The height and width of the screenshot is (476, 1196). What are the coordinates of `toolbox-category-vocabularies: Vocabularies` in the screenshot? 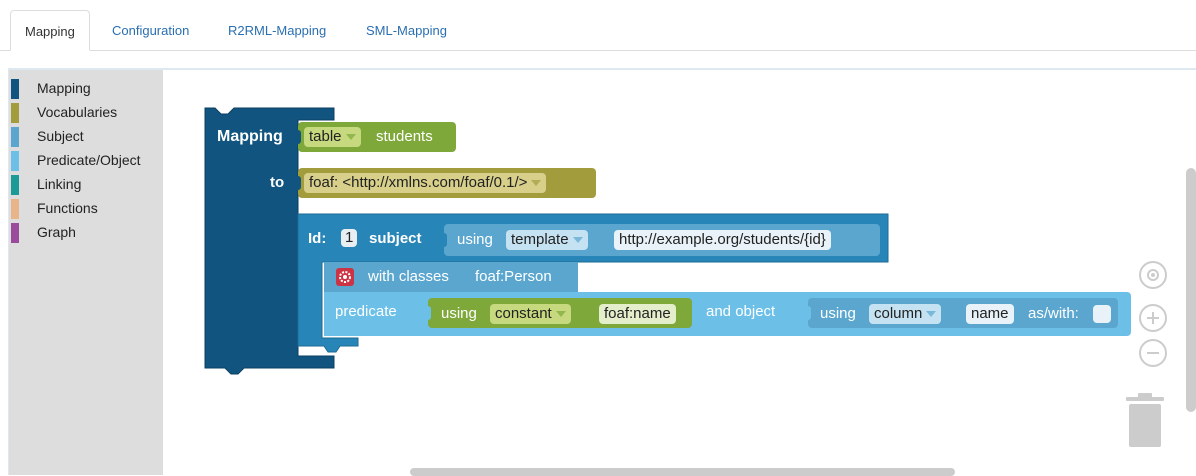 It's located at (86, 113).